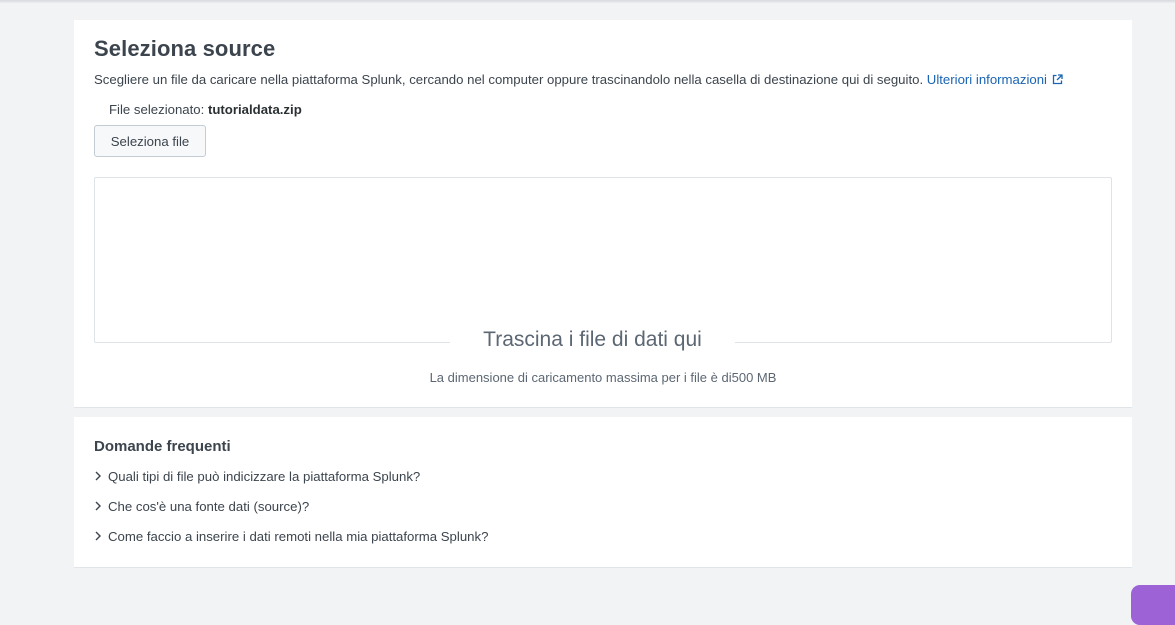  I want to click on corner-floating-button, so click(1153, 605).